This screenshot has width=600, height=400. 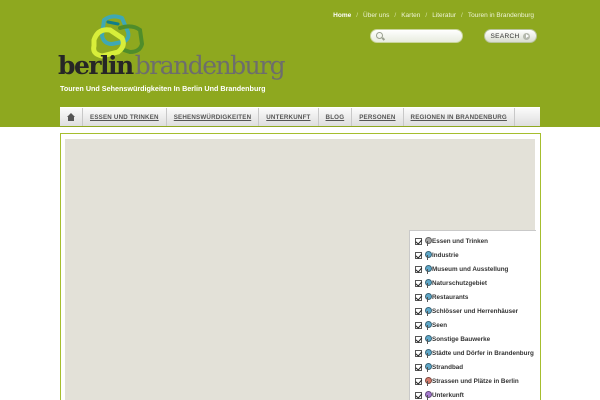 I want to click on legend-item-sonstige-bauwerke: Sonstige Bauwerke, so click(x=473, y=339).